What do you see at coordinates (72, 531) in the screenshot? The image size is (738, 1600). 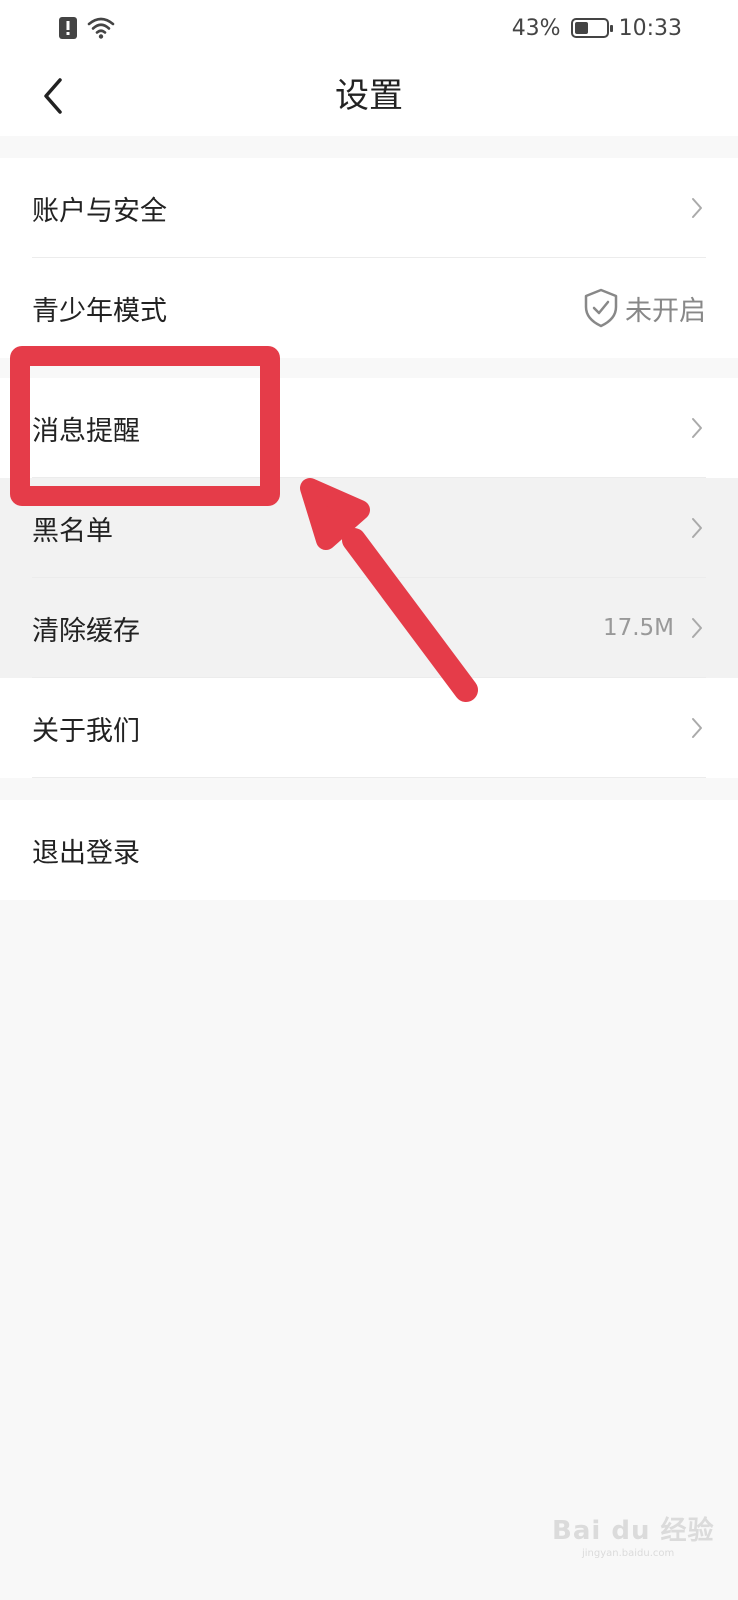 I see `settings-item-label: 黑名单` at bounding box center [72, 531].